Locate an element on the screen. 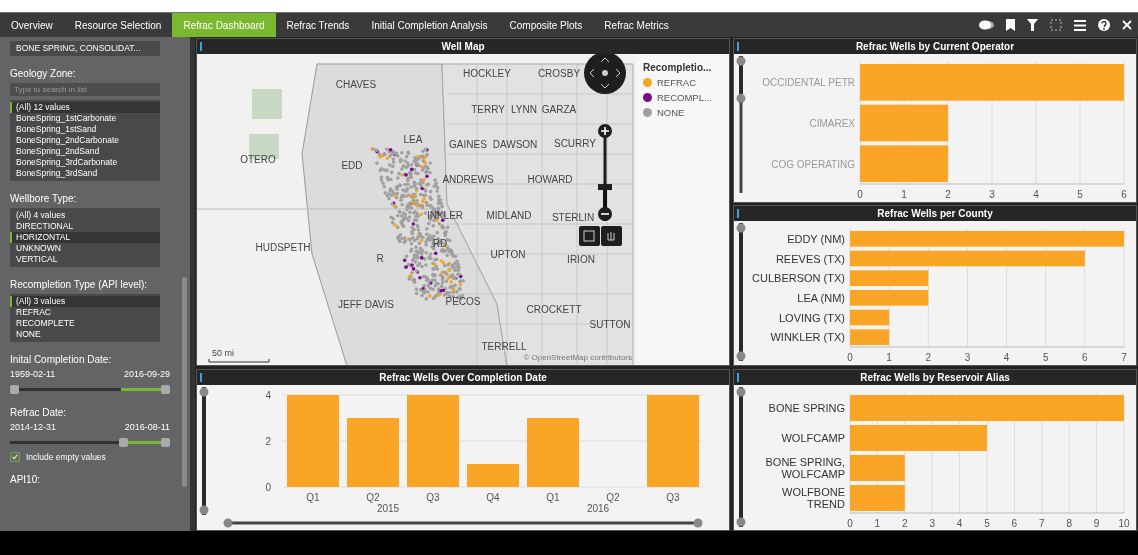 Image resolution: width=1138 pixels, height=555 pixels. zoom-slider is located at coordinates (605, 172).